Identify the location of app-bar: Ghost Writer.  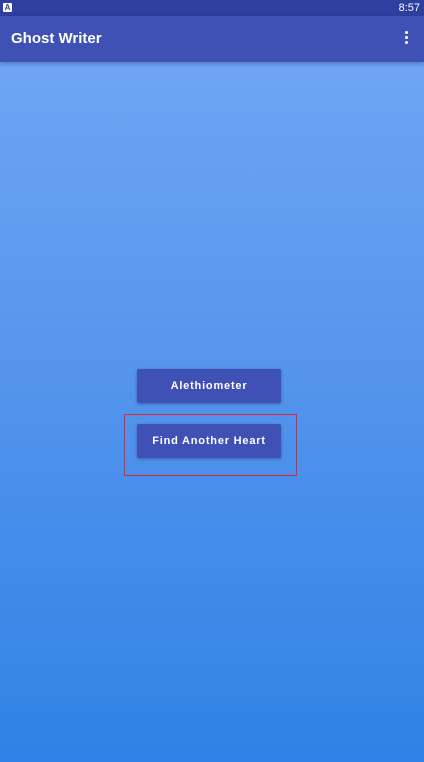
(212, 39).